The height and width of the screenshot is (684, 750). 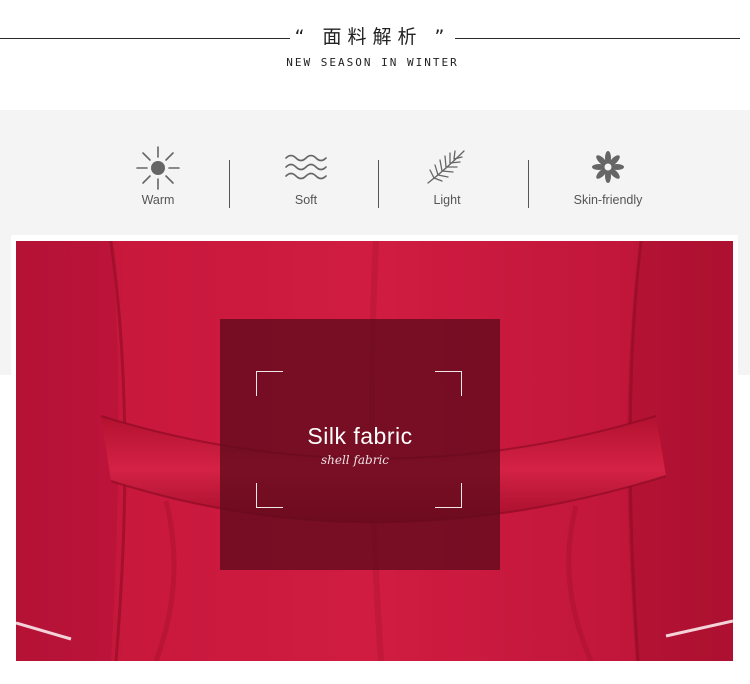 I want to click on feature-light: Light, so click(x=447, y=176).